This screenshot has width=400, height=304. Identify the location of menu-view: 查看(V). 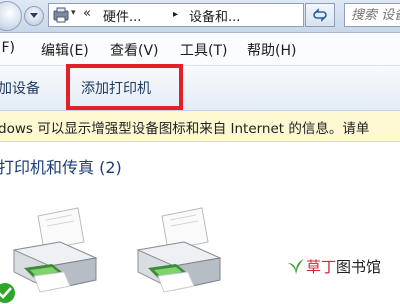
(134, 50).